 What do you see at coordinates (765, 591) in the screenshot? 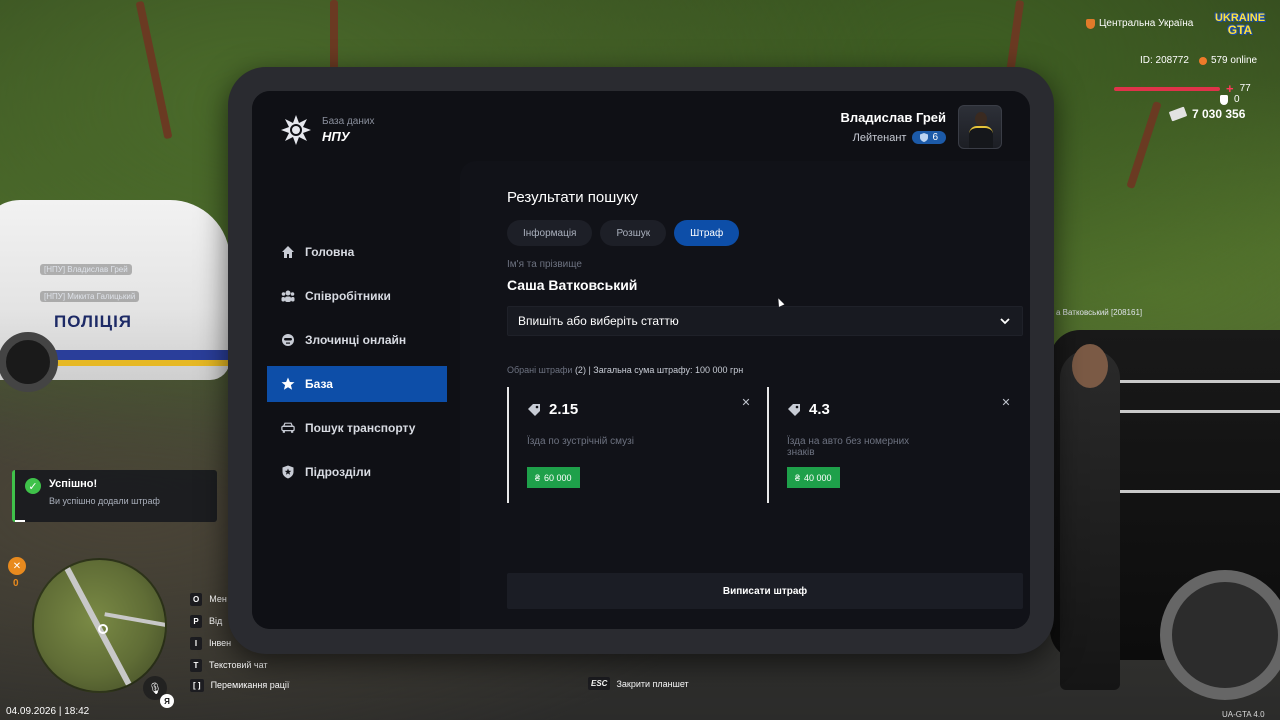
I see `issue-fine-button: Виписати штраф` at bounding box center [765, 591].